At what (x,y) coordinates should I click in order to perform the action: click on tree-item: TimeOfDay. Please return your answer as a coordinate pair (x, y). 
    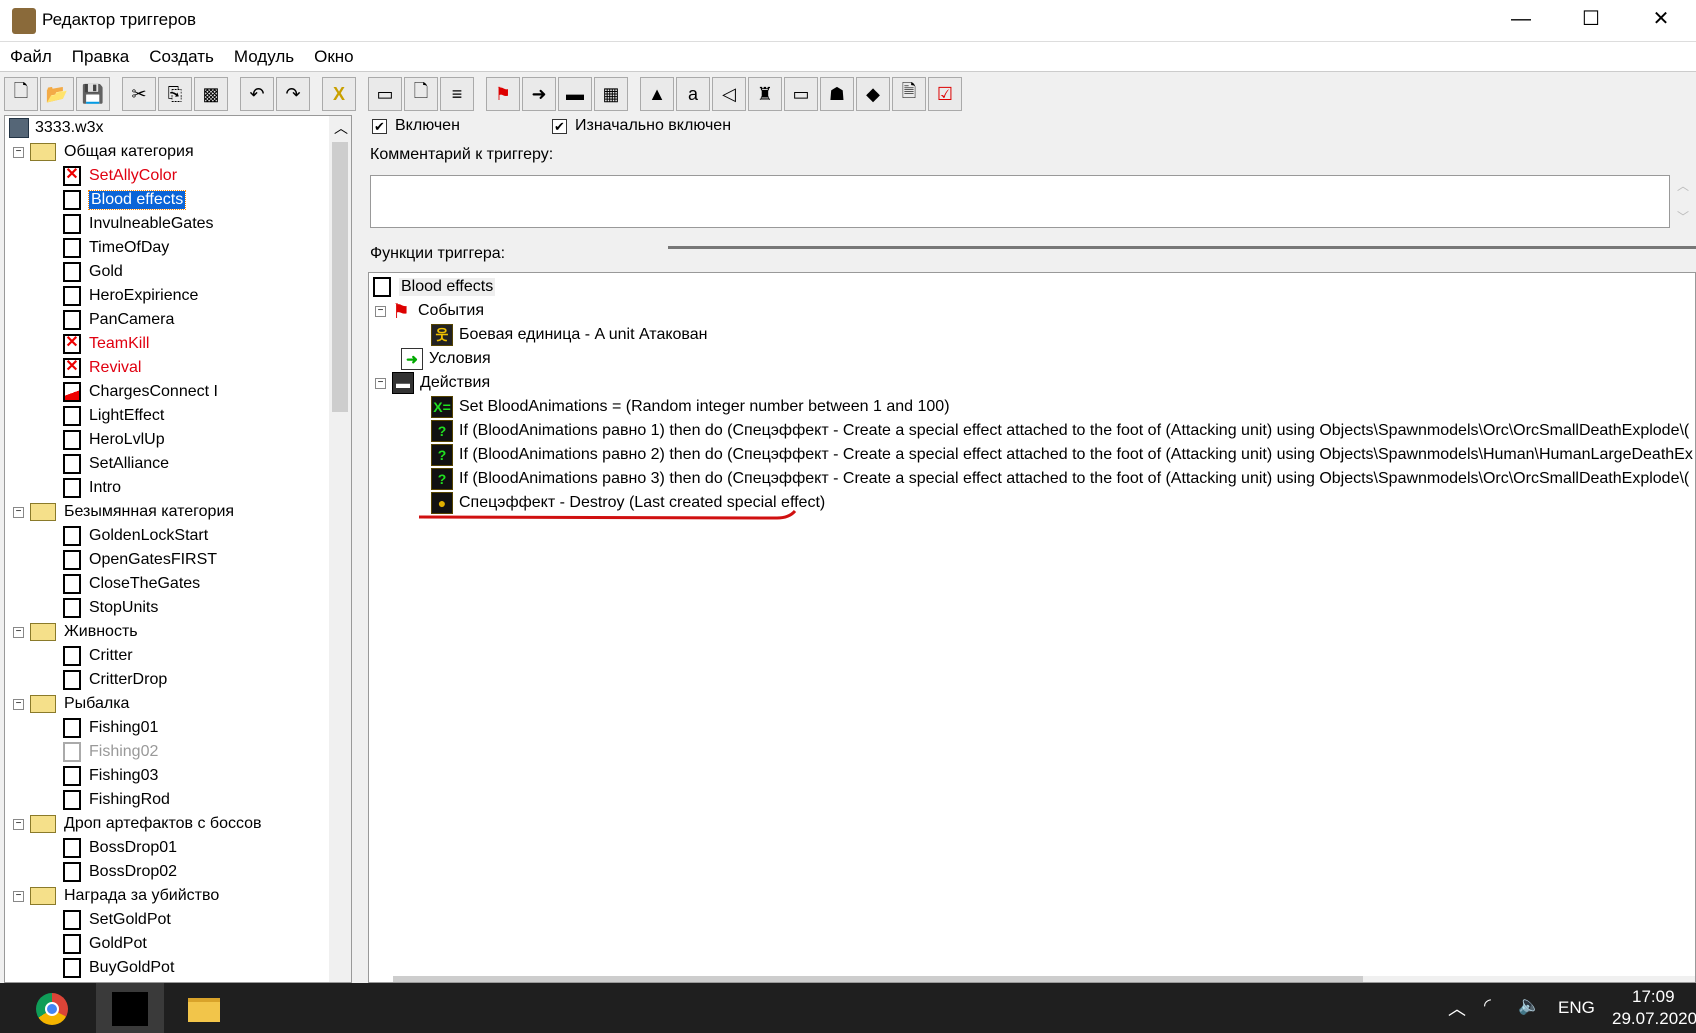
    Looking at the image, I should click on (116, 248).